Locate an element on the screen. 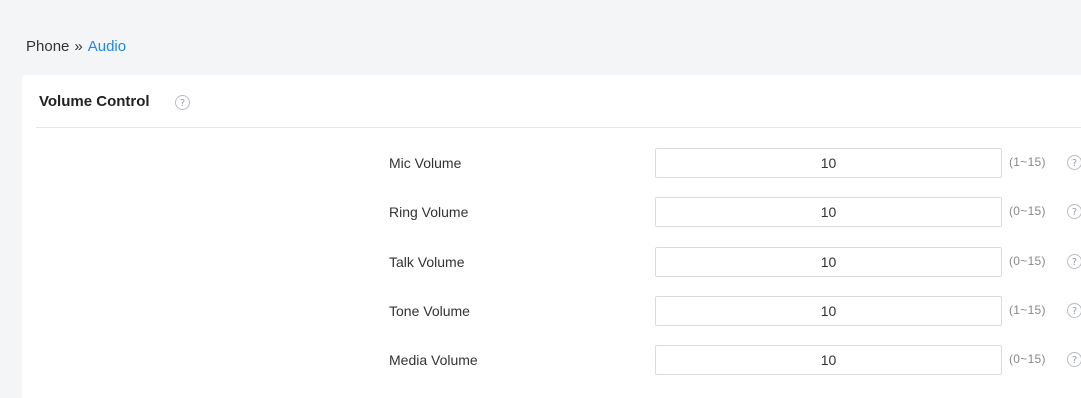  ring-volume-input is located at coordinates (828, 212).